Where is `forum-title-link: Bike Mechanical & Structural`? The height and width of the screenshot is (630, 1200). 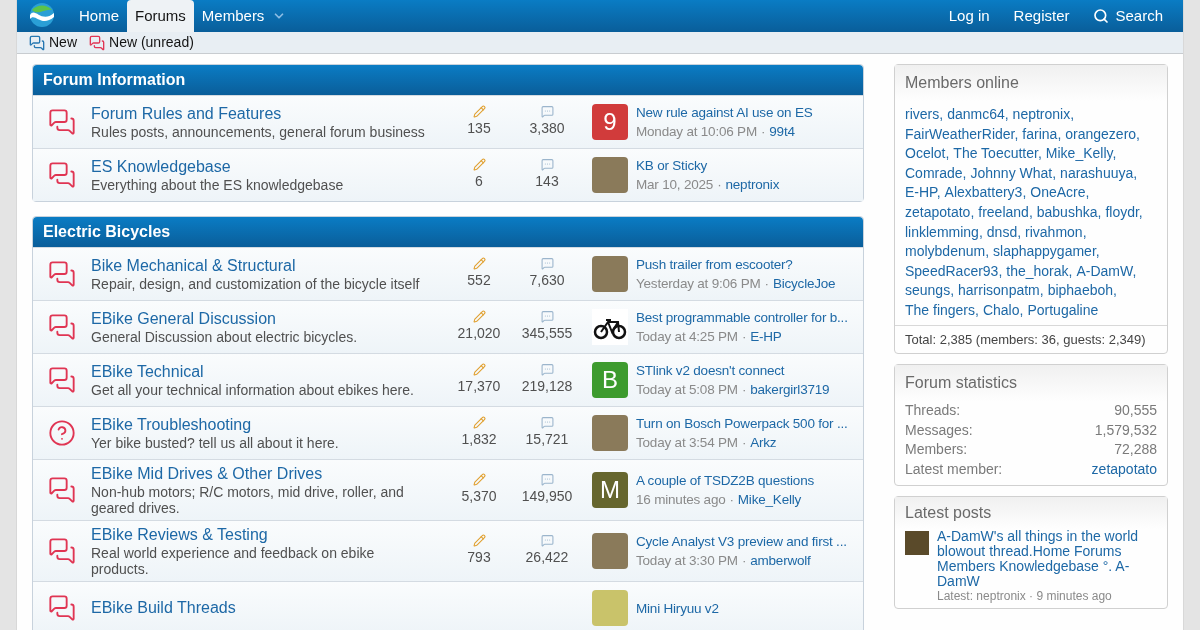
forum-title-link: Bike Mechanical & Structural is located at coordinates (273, 266).